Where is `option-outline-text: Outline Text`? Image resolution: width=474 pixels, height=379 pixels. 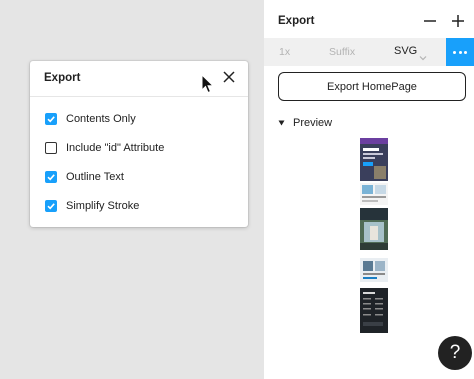
option-outline-text: Outline Text is located at coordinates (84, 177).